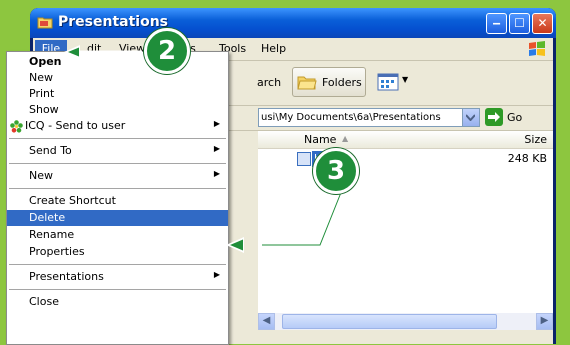  I want to click on column-header-name: Name, so click(320, 139).